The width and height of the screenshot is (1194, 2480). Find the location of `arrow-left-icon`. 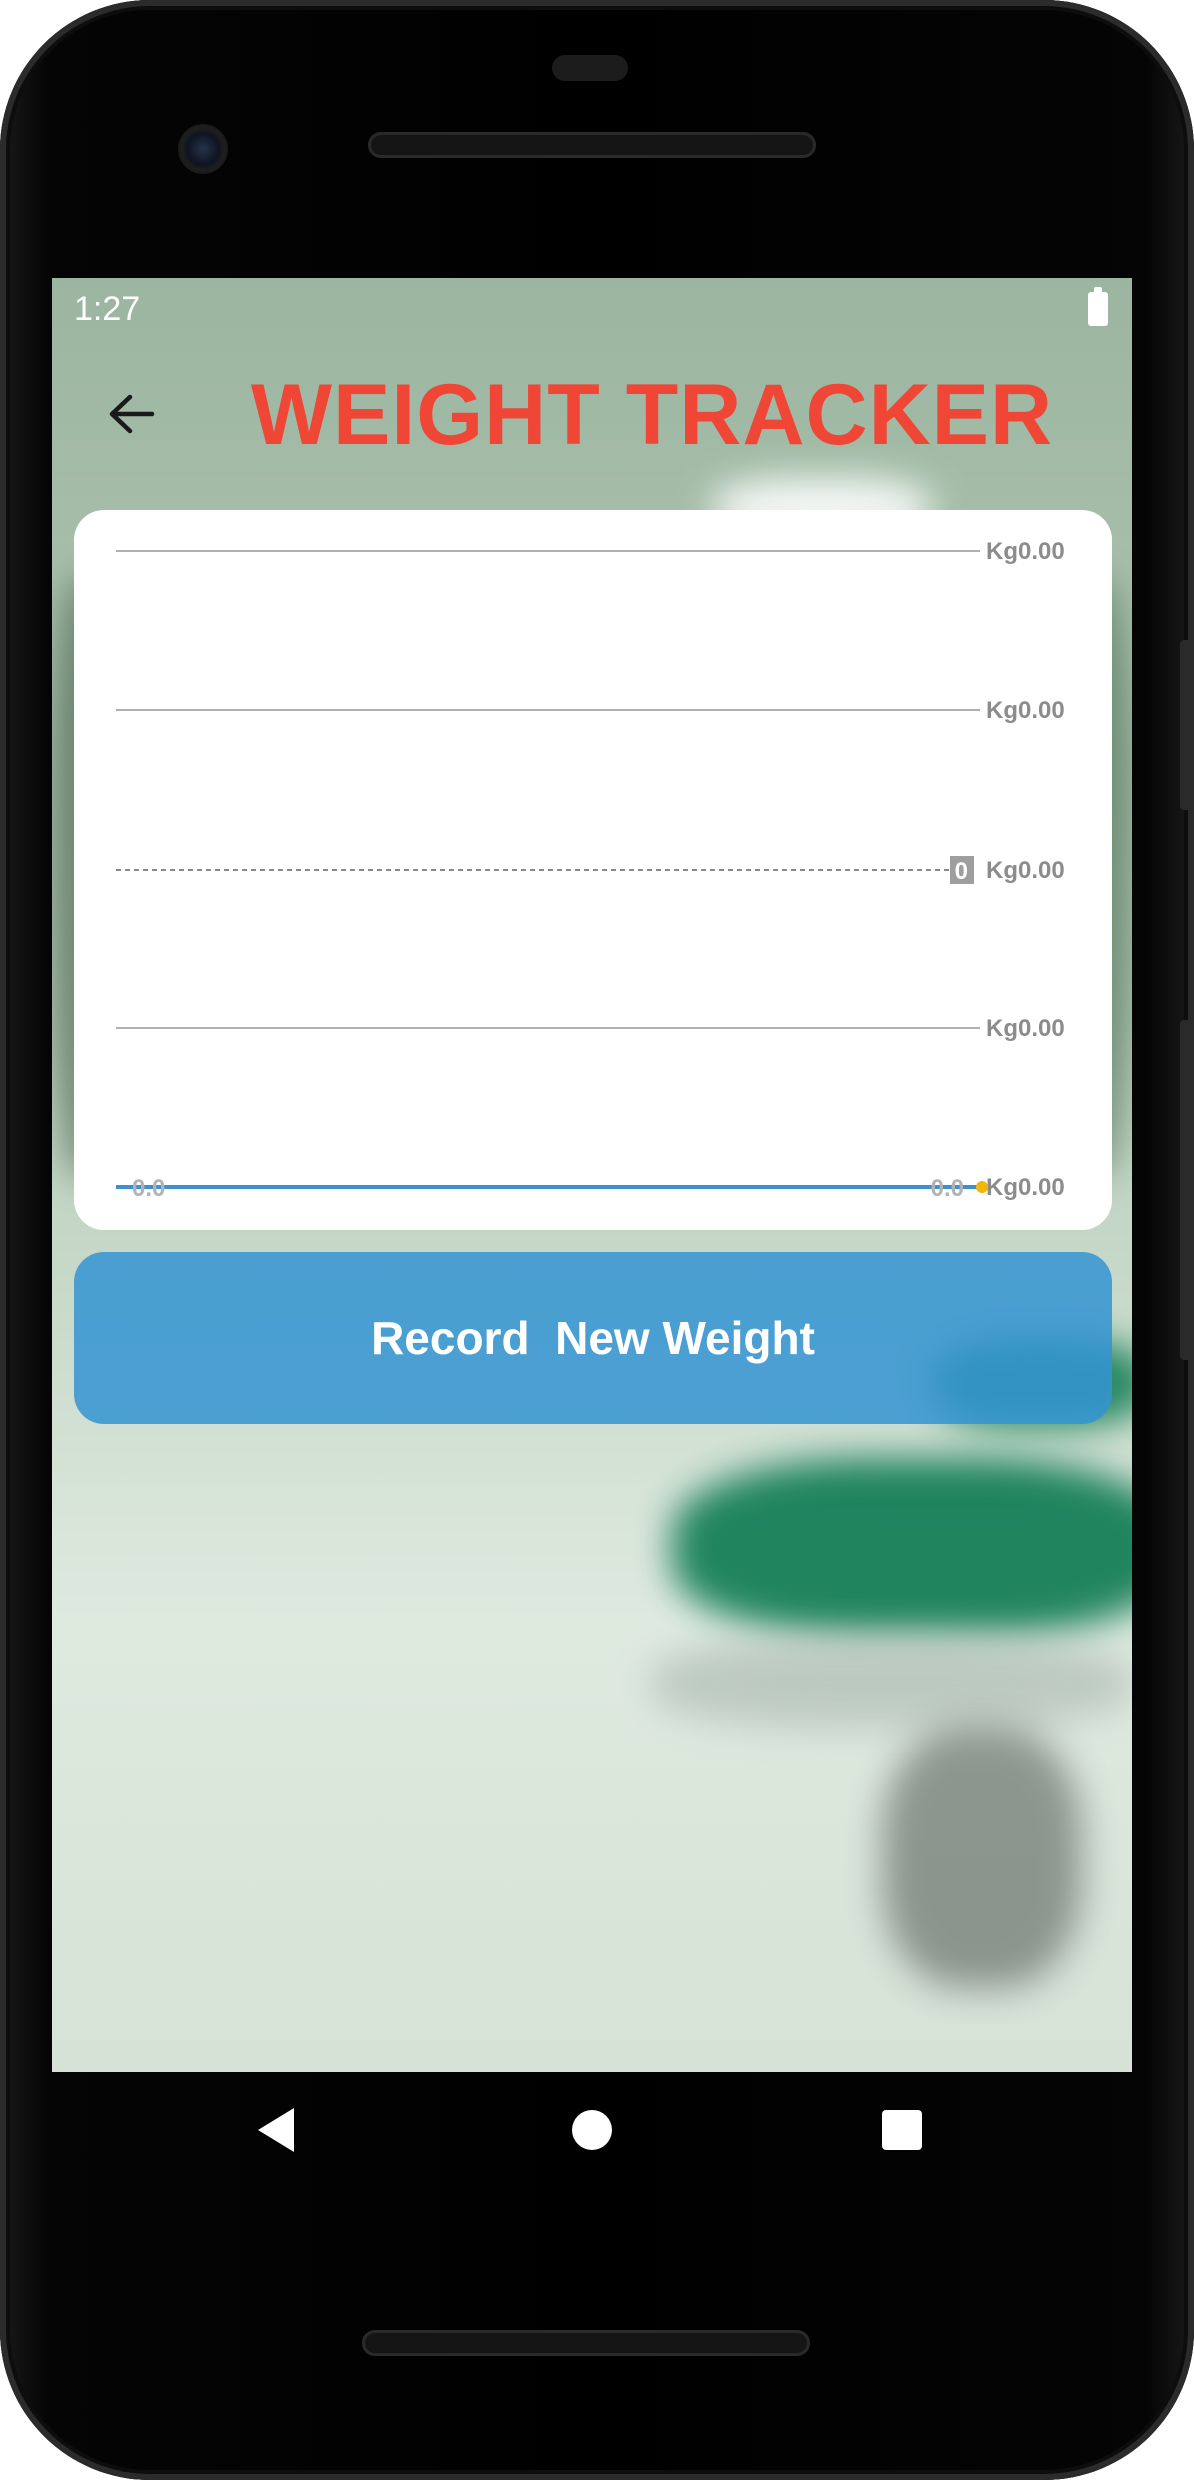

arrow-left-icon is located at coordinates (132, 414).